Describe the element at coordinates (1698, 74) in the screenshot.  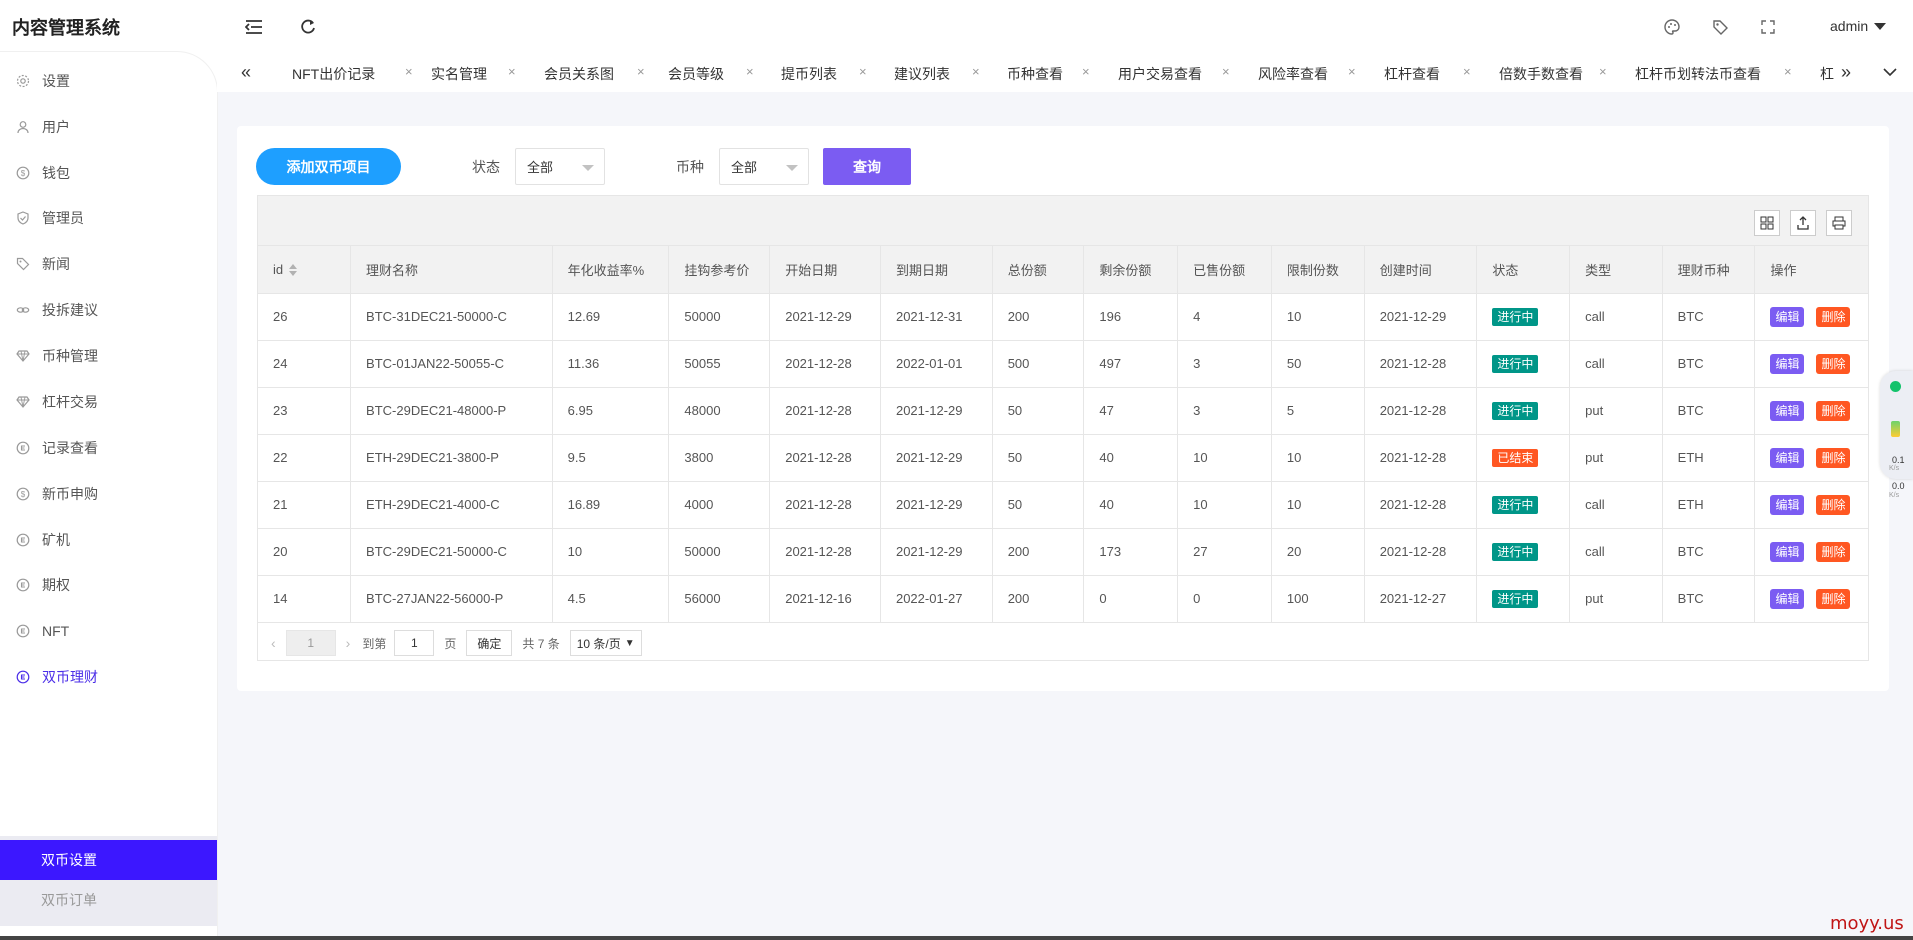
I see `tab-item: 杠杆币划转法币查看` at that location.